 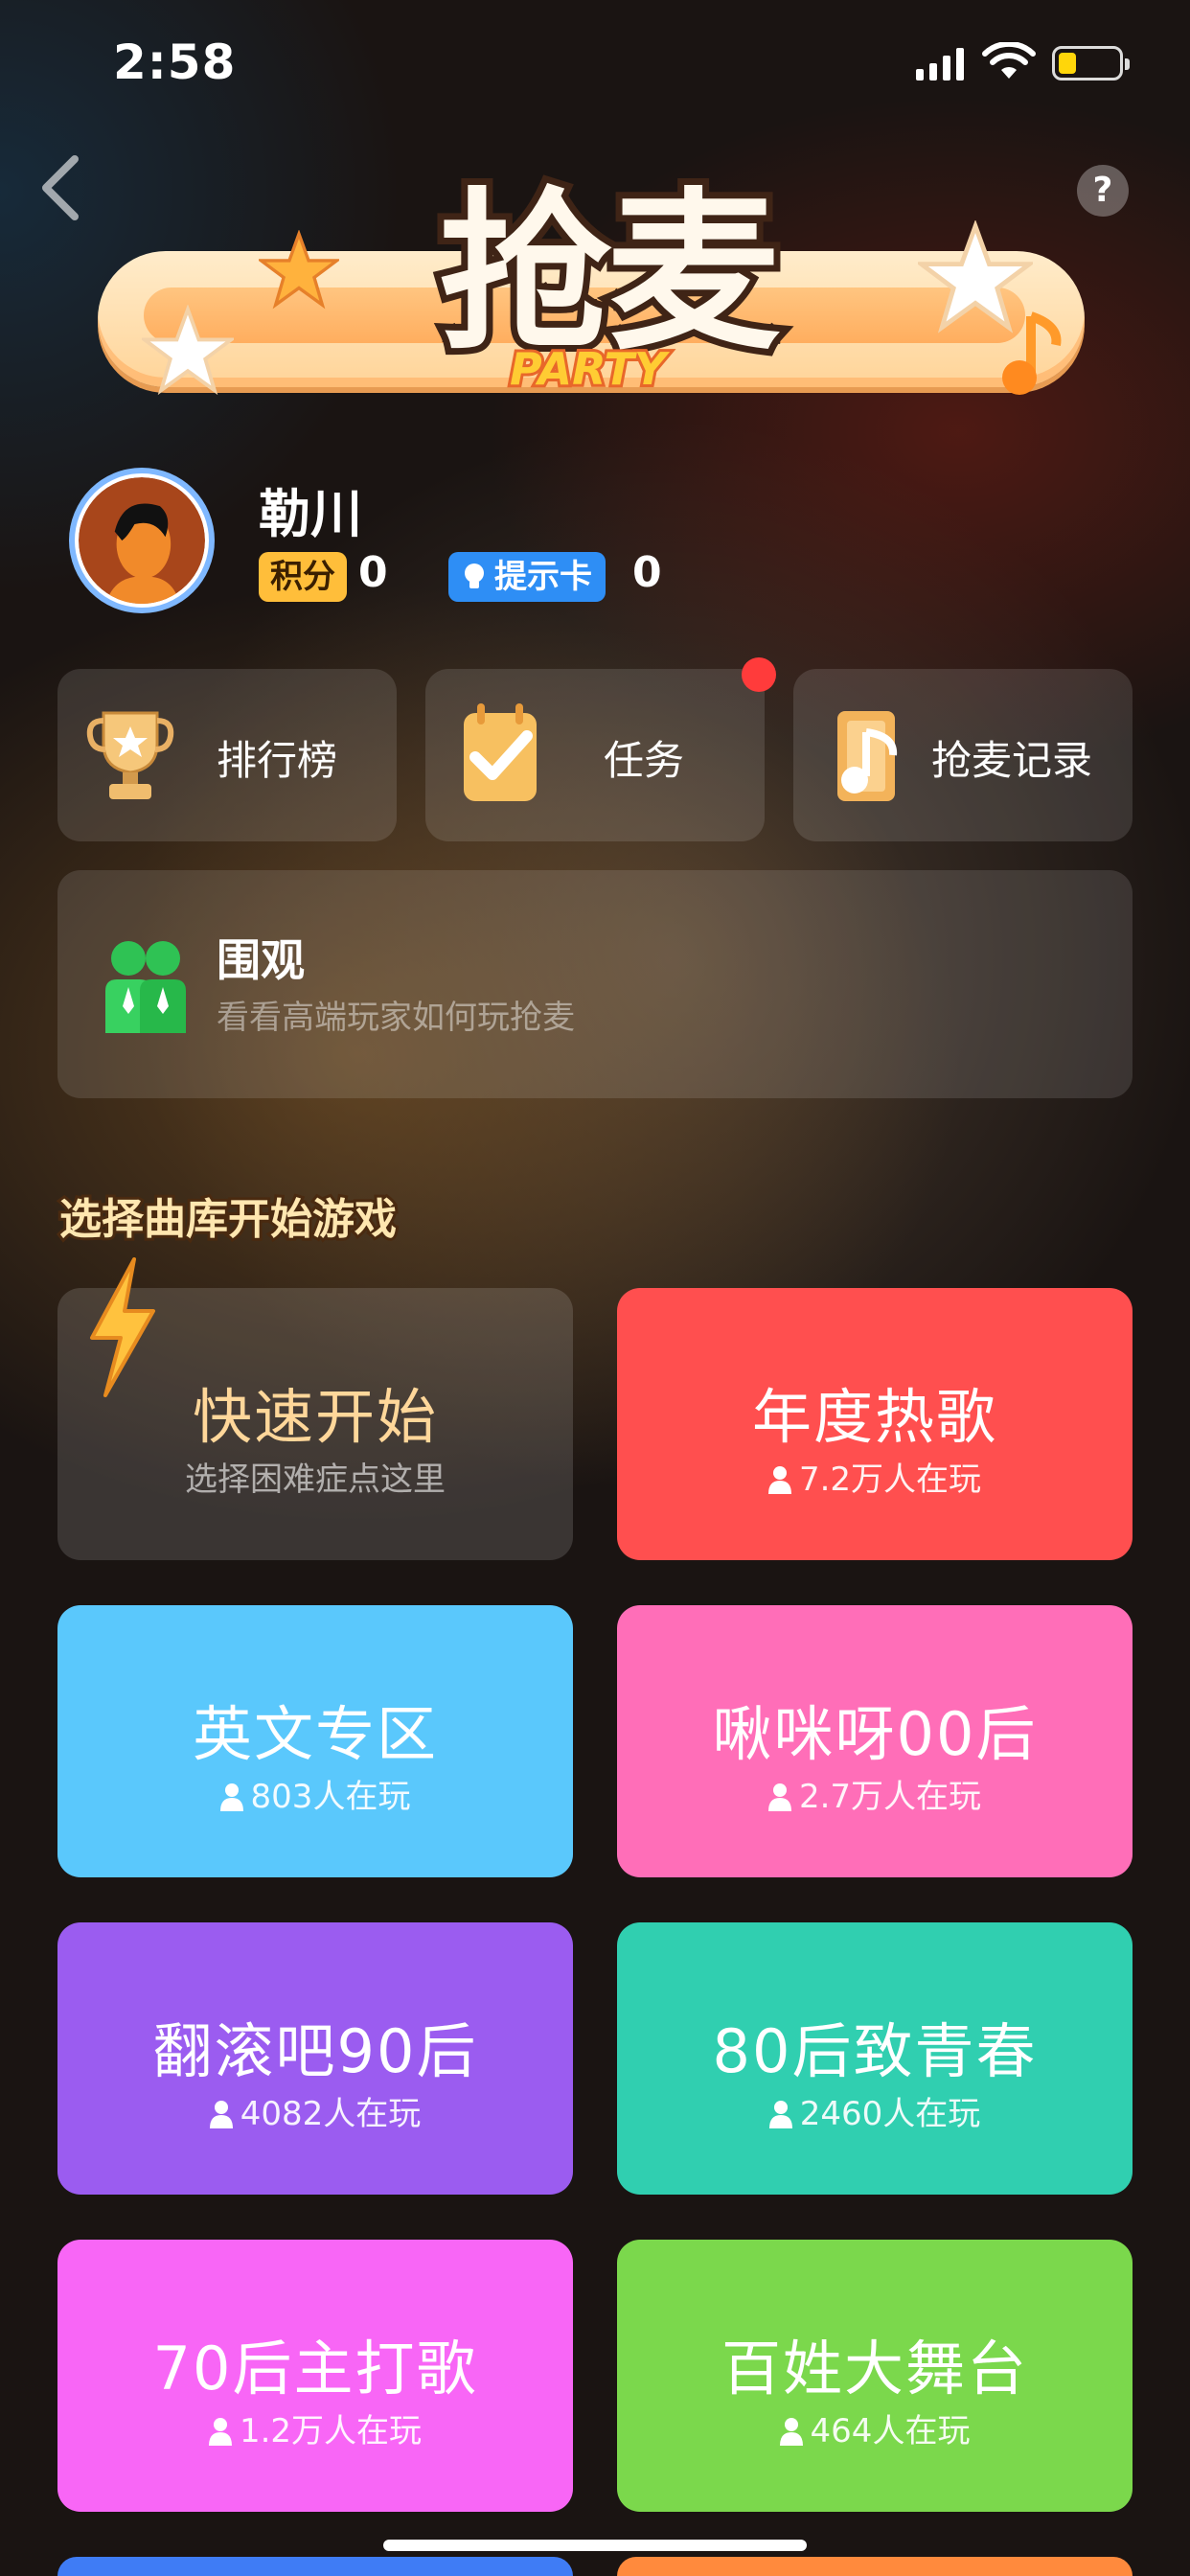 I want to click on tile-title: 80后致青春, so click(x=875, y=2051).